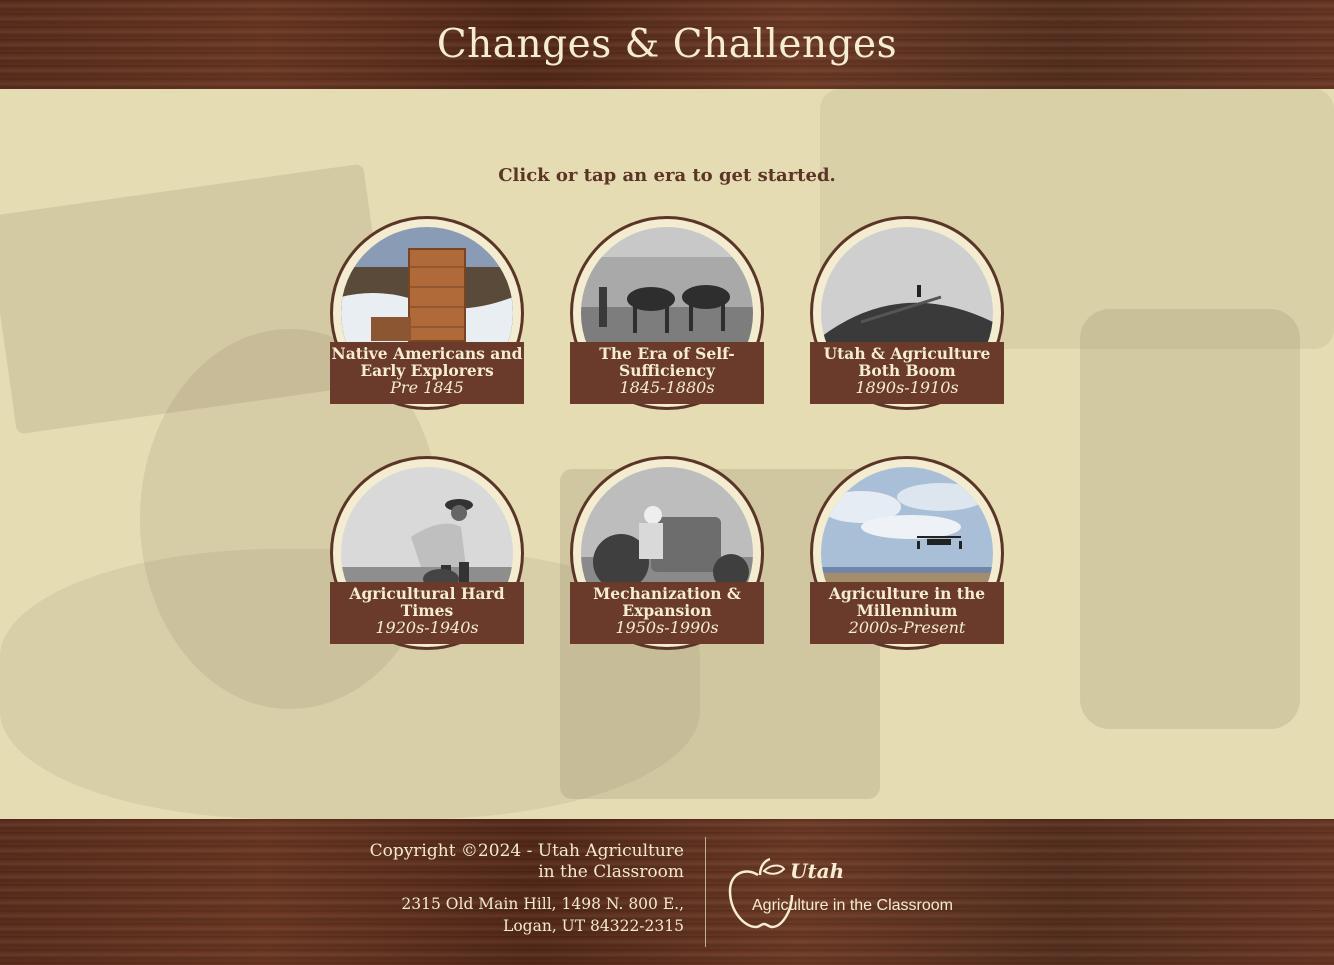  I want to click on page-header: Changes & Challenges, so click(667, 44).